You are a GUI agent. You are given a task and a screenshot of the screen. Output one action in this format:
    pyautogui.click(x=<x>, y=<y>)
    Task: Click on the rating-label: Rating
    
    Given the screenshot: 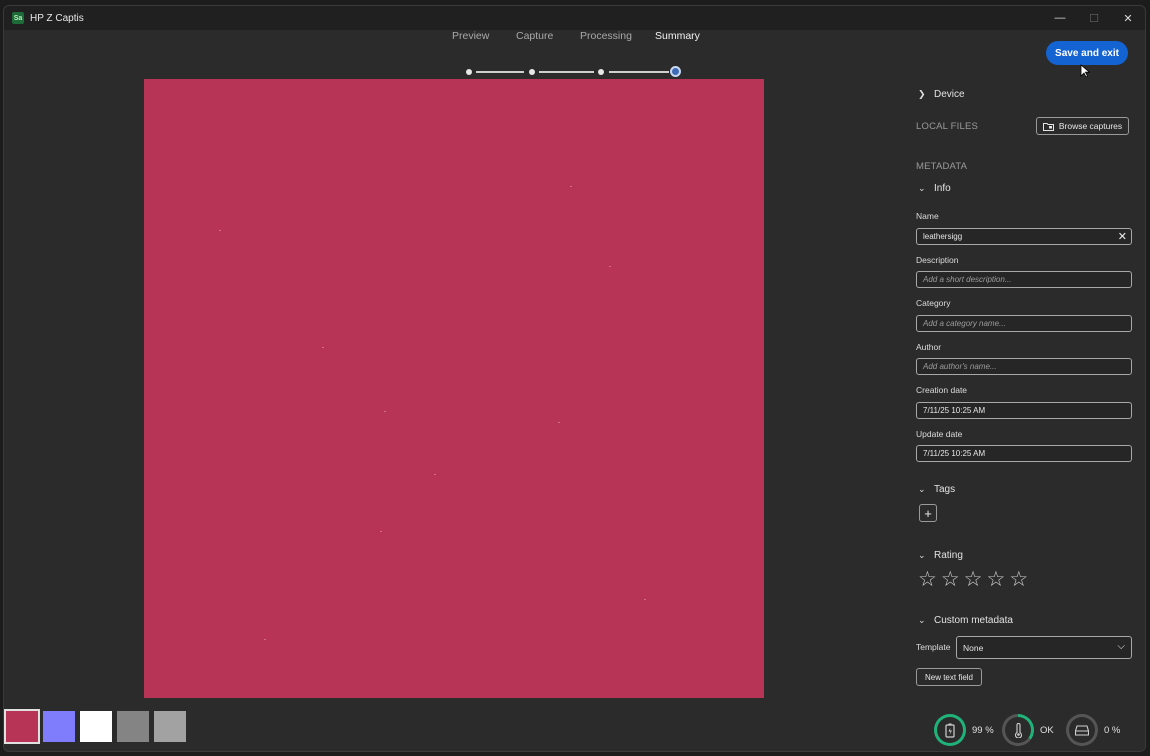 What is the action you would take?
    pyautogui.click(x=948, y=555)
    